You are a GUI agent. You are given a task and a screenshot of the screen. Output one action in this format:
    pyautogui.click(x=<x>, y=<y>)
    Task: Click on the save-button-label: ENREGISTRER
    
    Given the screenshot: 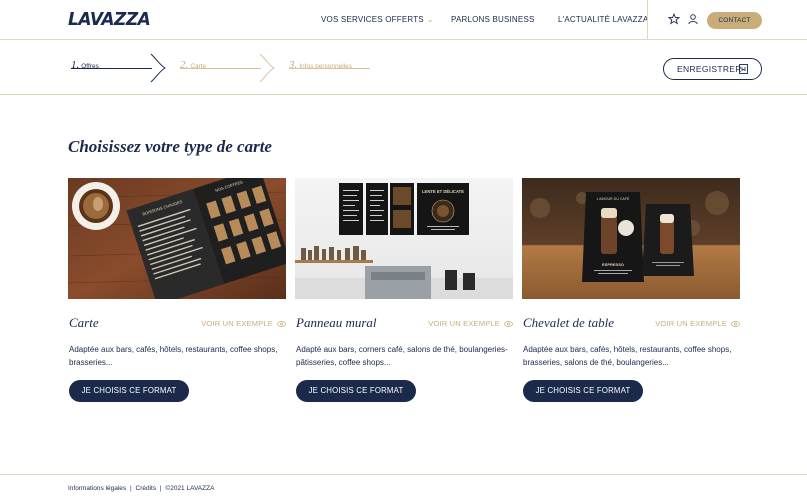 What is the action you would take?
    pyautogui.click(x=709, y=69)
    